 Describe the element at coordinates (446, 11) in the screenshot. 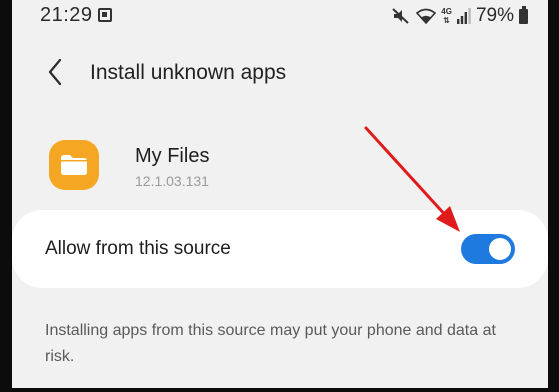

I see `network-type-label: 4G` at that location.